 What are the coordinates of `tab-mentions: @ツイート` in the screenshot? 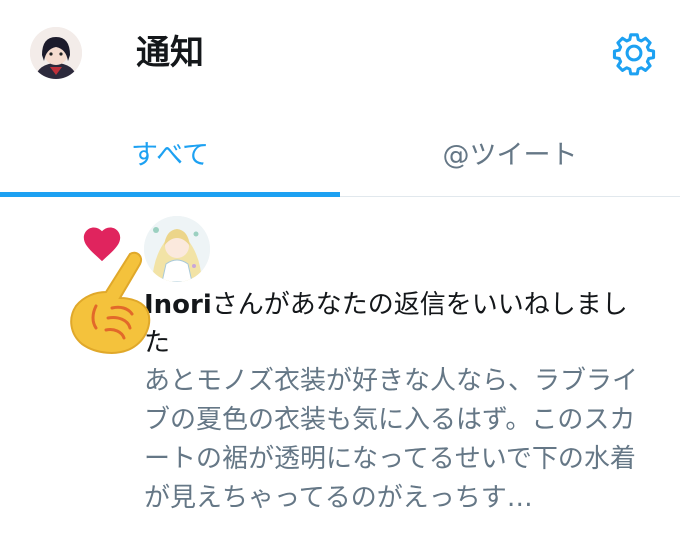 It's located at (510, 152).